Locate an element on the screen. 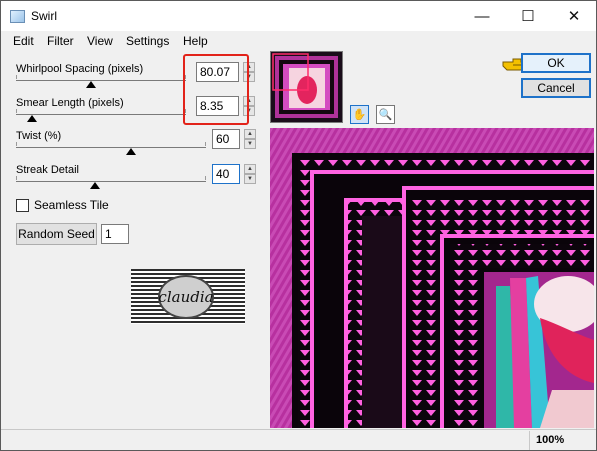  ok-button: OK is located at coordinates (556, 63).